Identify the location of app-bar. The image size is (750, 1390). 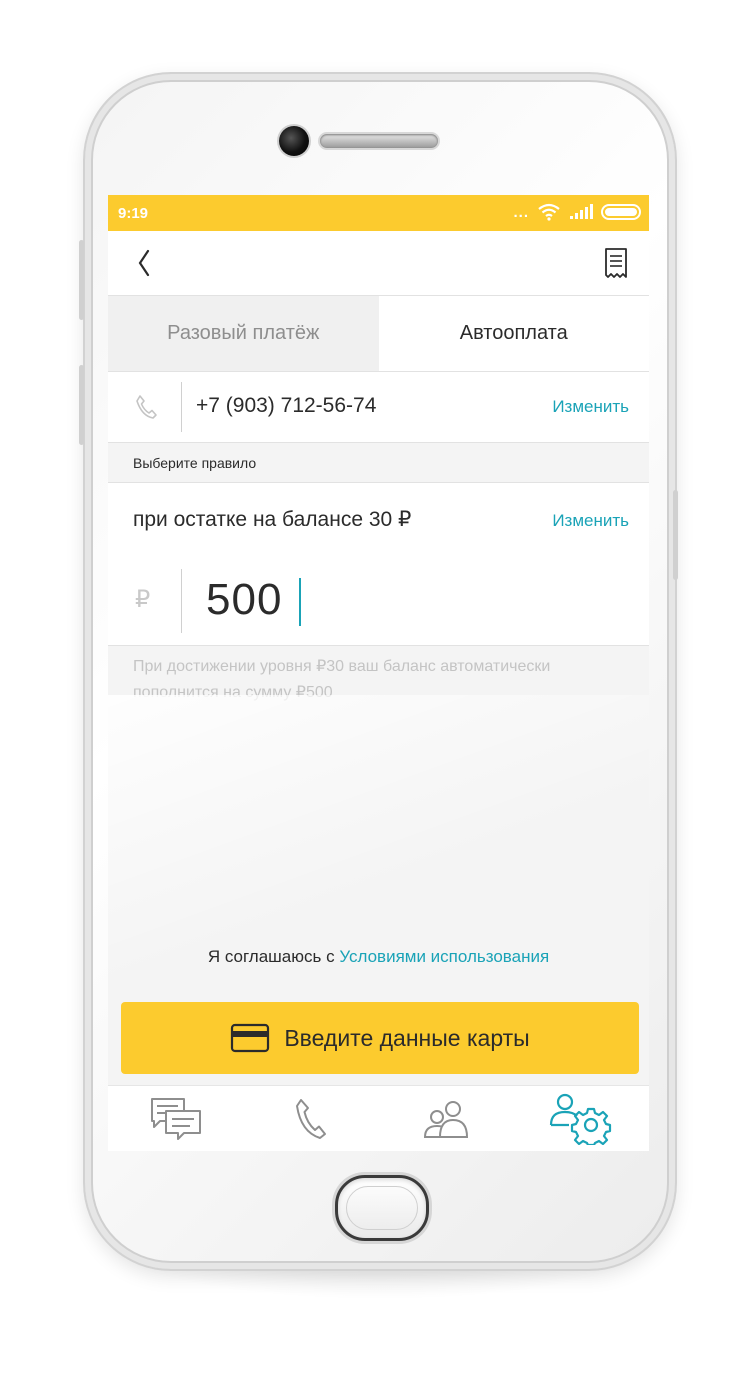
(378, 263).